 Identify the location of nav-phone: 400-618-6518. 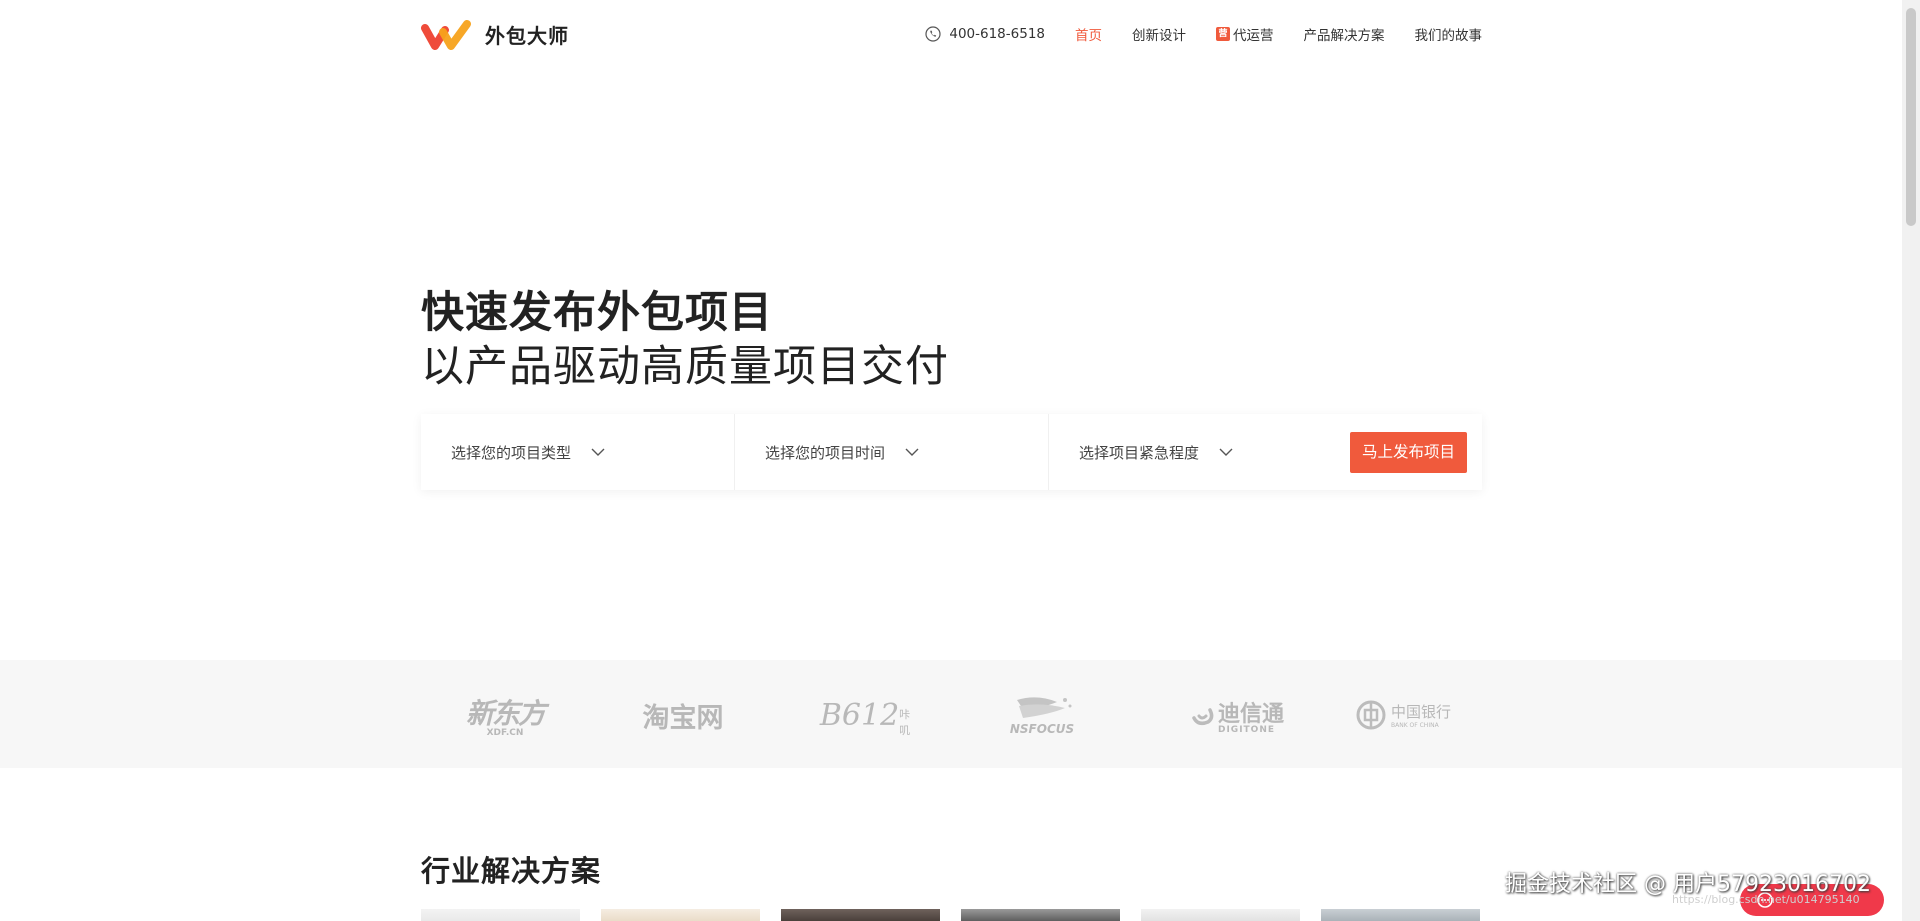
(985, 34).